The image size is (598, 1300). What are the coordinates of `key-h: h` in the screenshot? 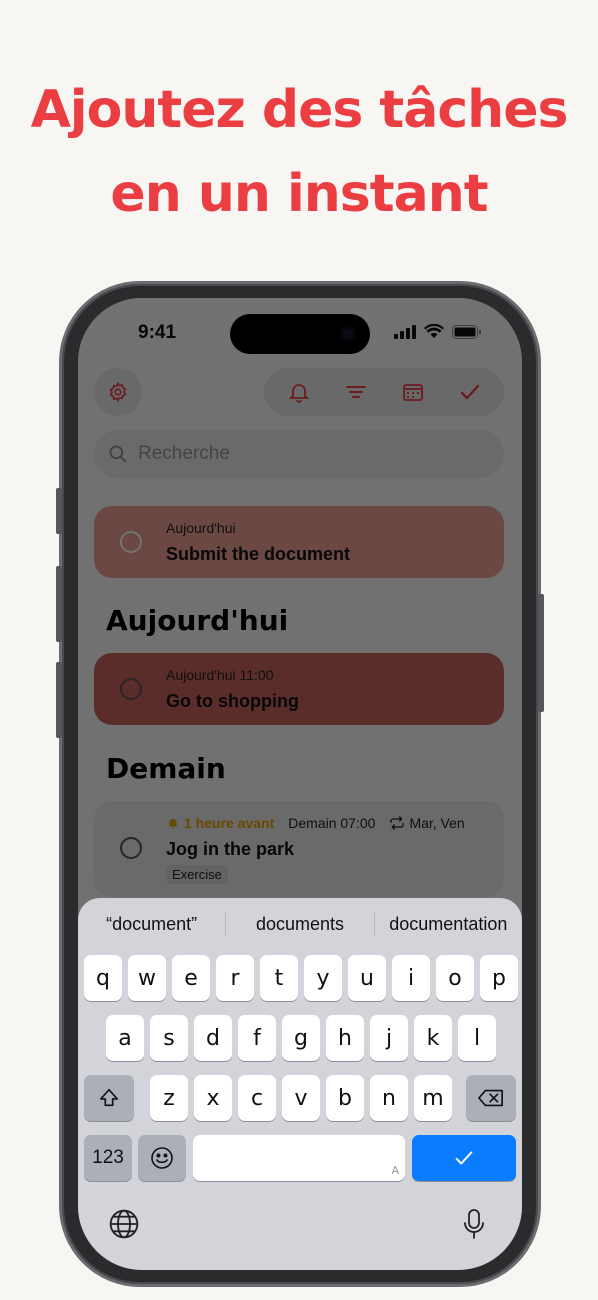 It's located at (345, 1038).